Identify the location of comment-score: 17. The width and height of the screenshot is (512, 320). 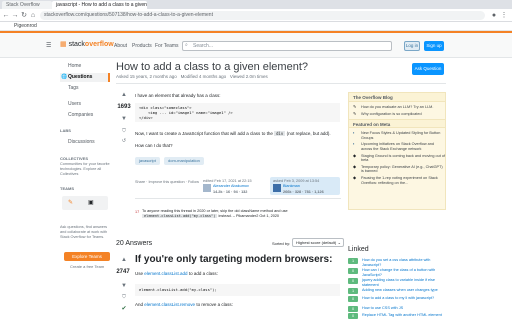
(137, 212).